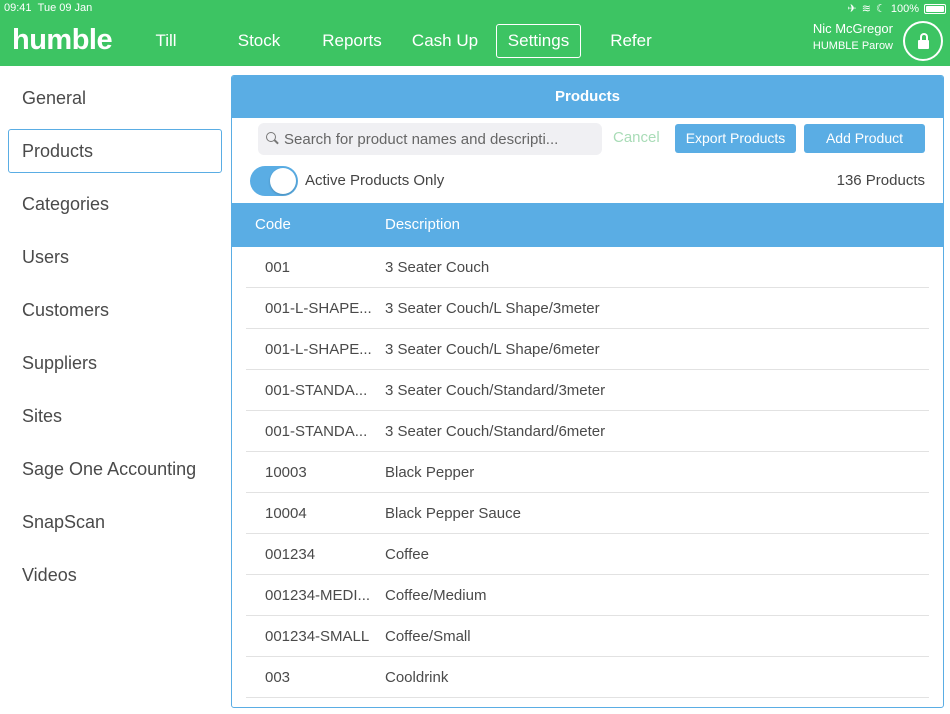 This screenshot has width=950, height=714. I want to click on sidebar-item-general: General, so click(115, 98).